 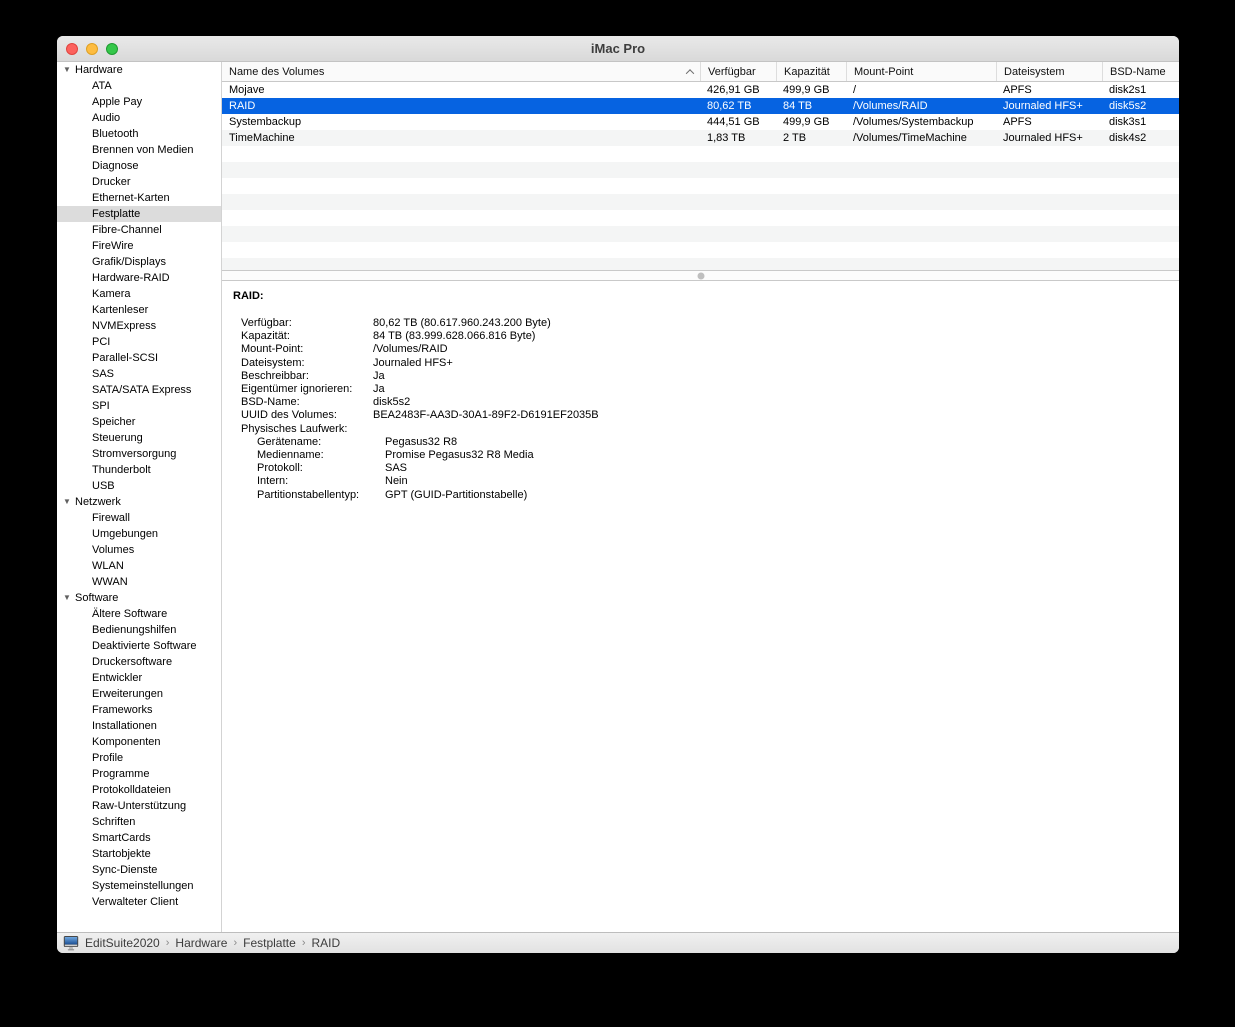 What do you see at coordinates (139, 86) in the screenshot?
I see `sidebar-item-ata: ATA` at bounding box center [139, 86].